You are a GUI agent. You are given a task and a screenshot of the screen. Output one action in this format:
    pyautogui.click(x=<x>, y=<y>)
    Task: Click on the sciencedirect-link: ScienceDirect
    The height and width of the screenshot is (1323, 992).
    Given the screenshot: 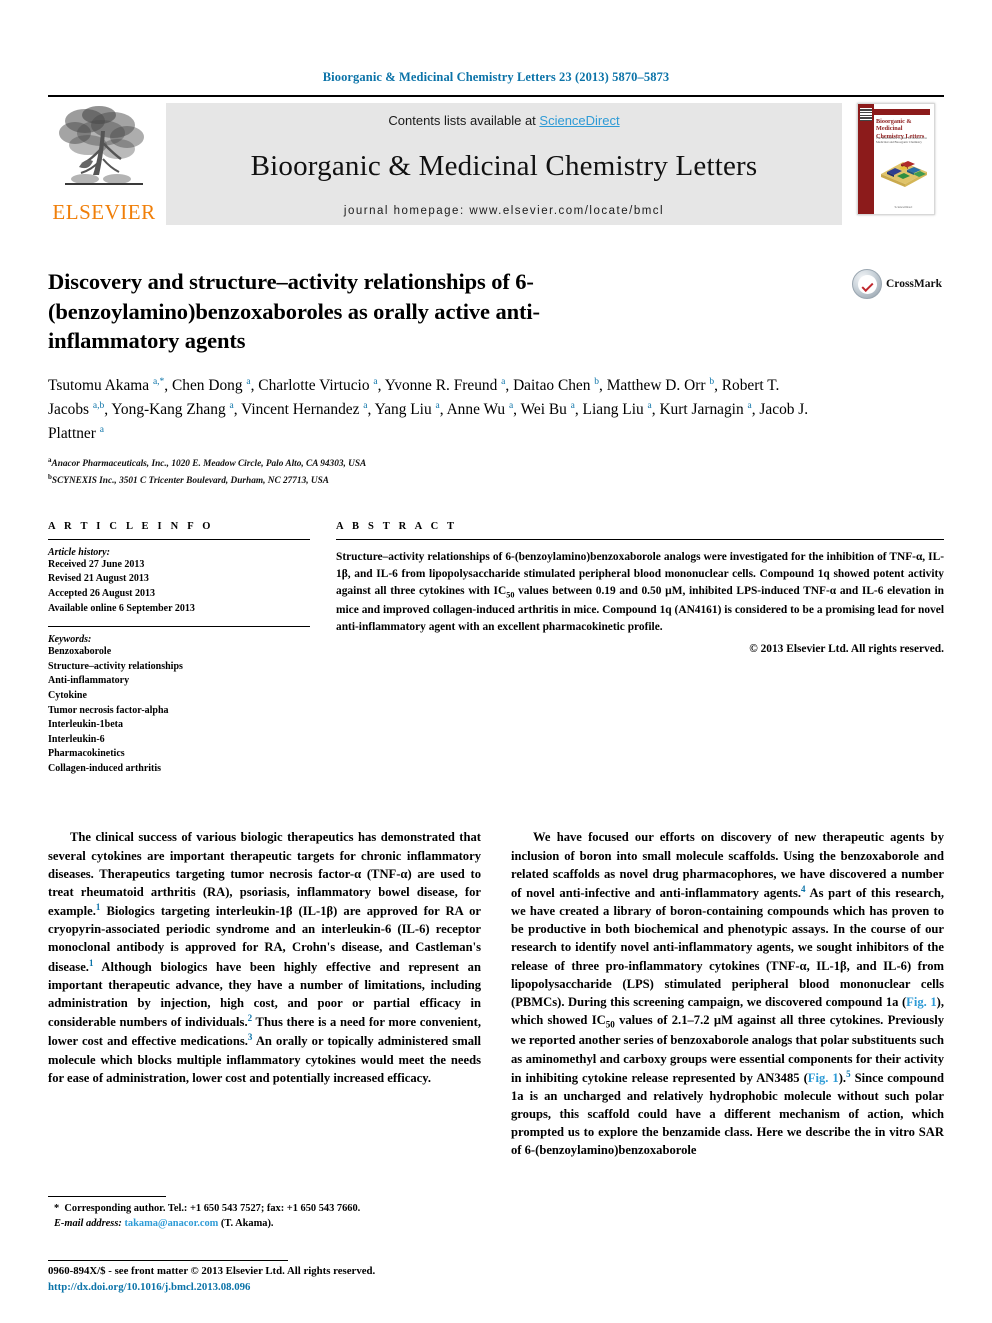 What is the action you would take?
    pyautogui.click(x=579, y=120)
    